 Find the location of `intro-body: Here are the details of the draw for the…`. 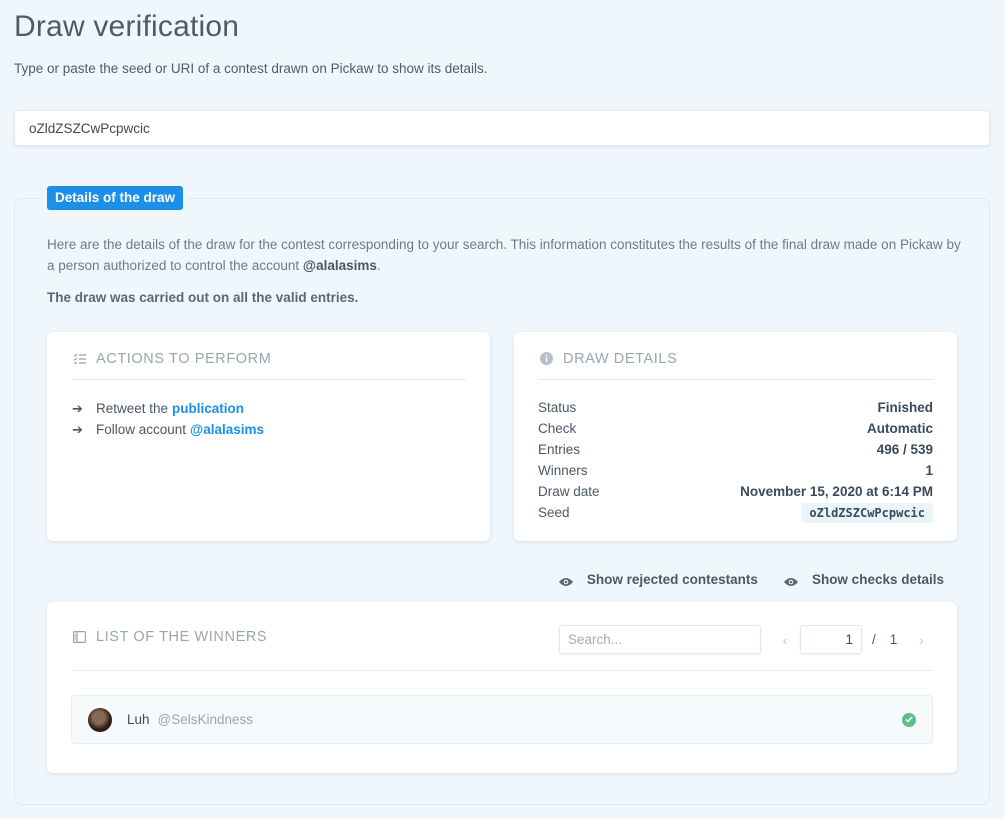

intro-body: Here are the details of the draw for the… is located at coordinates (504, 255).